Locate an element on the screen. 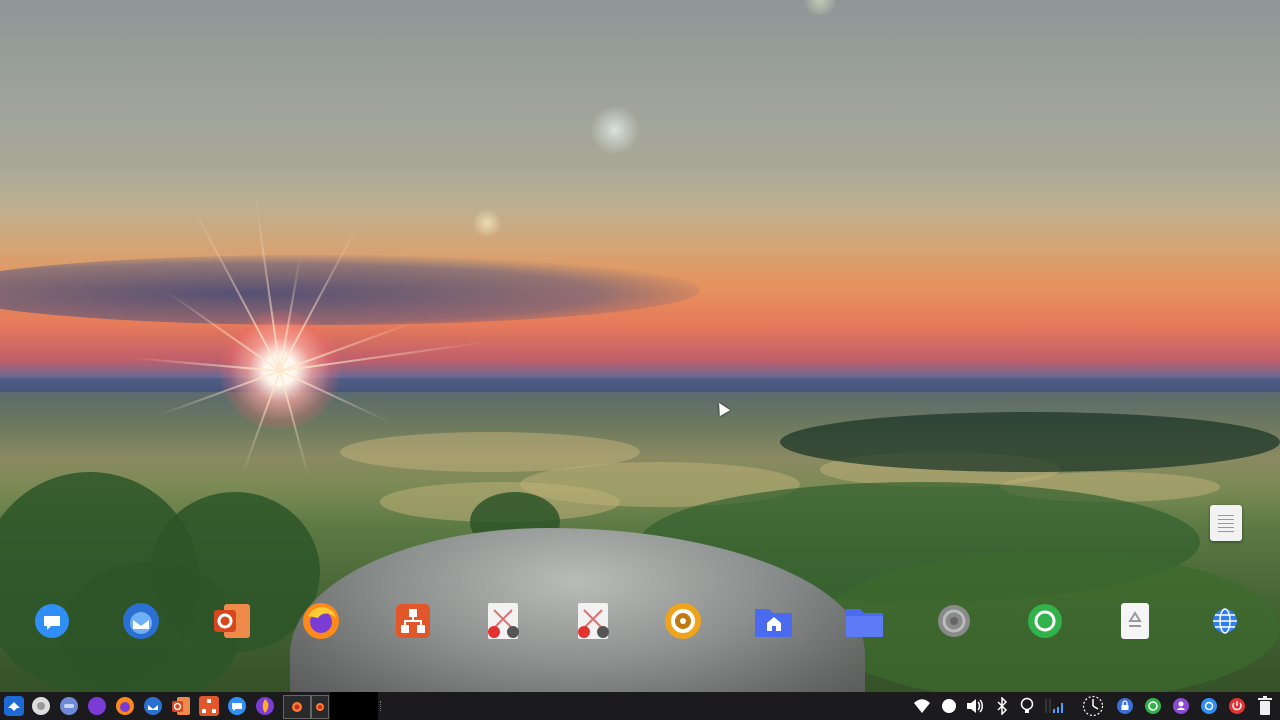 This screenshot has width=1280, height=720. taskbar-separator is located at coordinates (381, 706).